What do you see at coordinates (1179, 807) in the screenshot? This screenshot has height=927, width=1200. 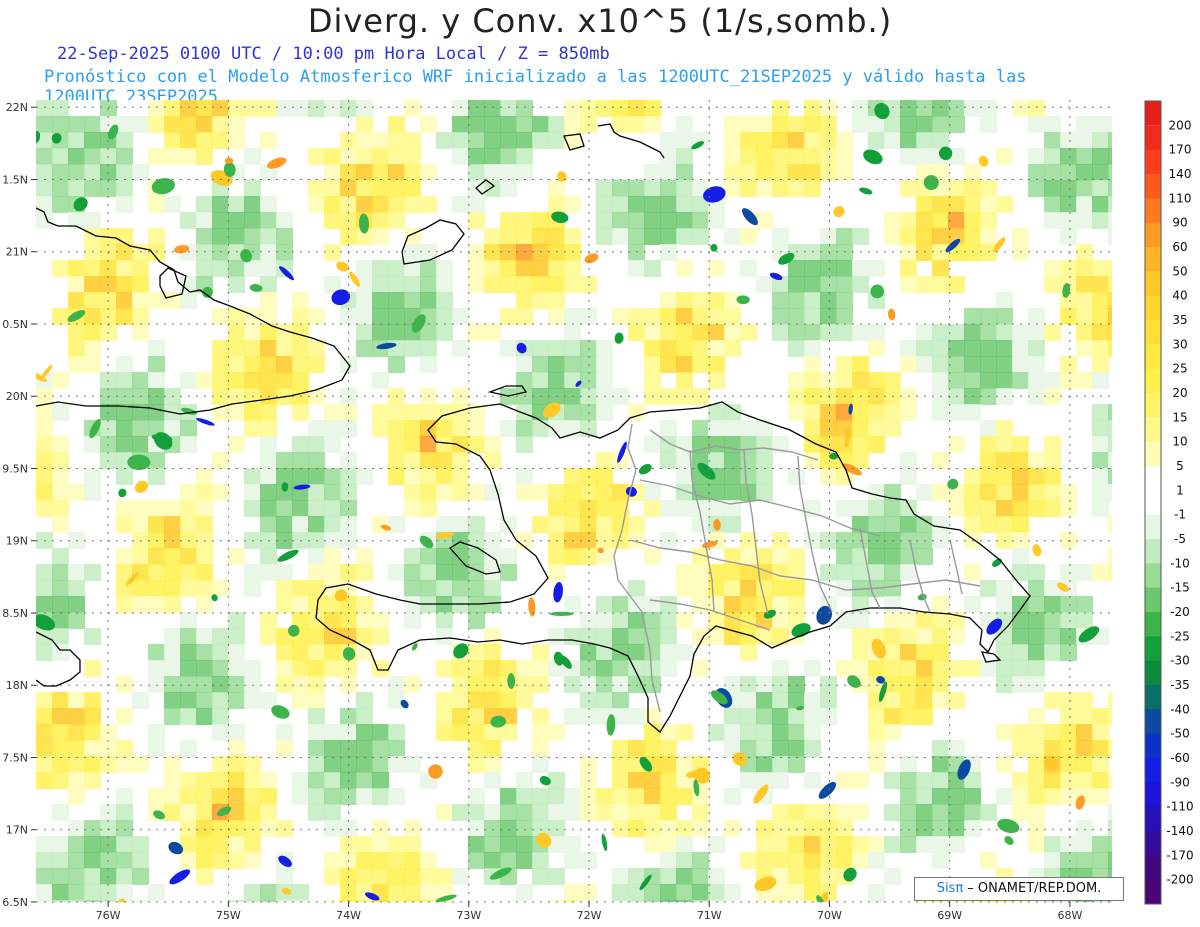 I see `colorbar-label: -110` at bounding box center [1179, 807].